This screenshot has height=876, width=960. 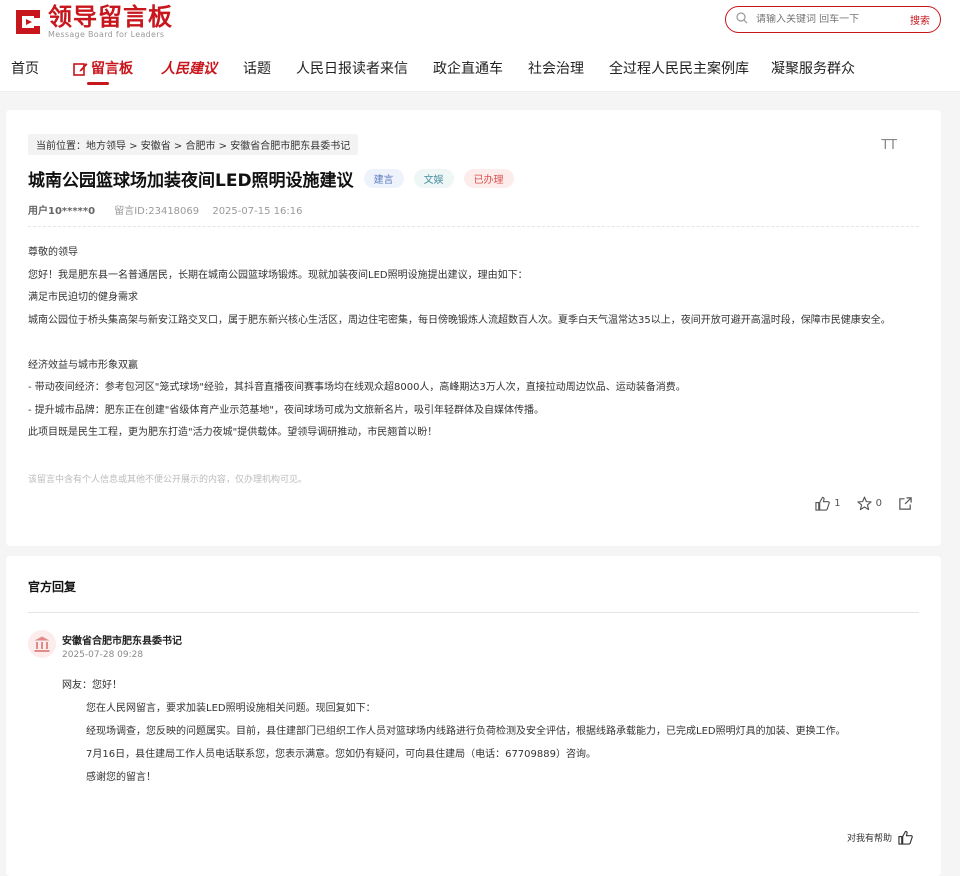 I want to click on reply-datetime: 2025-07-28 09:28, so click(x=103, y=655).